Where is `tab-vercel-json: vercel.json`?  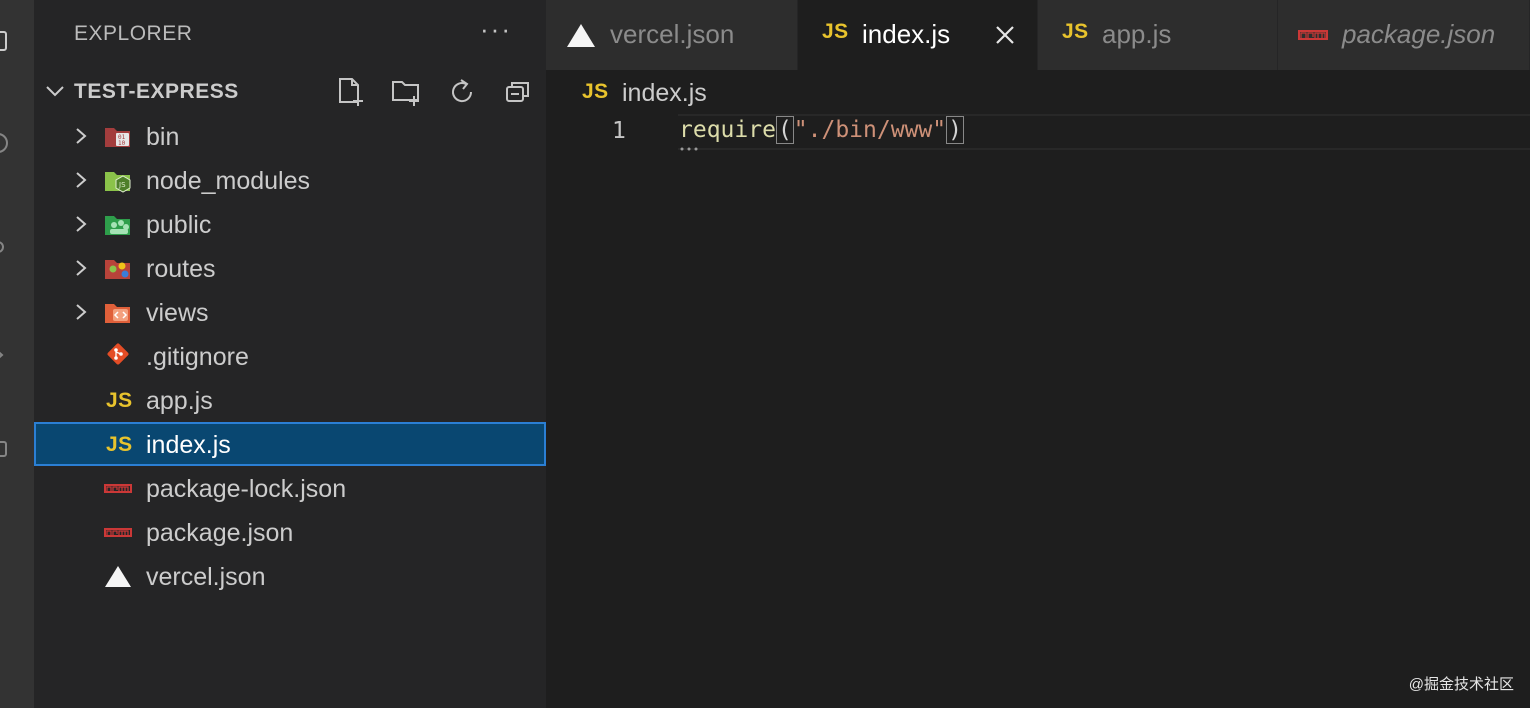 tab-vercel-json: vercel.json is located at coordinates (672, 35).